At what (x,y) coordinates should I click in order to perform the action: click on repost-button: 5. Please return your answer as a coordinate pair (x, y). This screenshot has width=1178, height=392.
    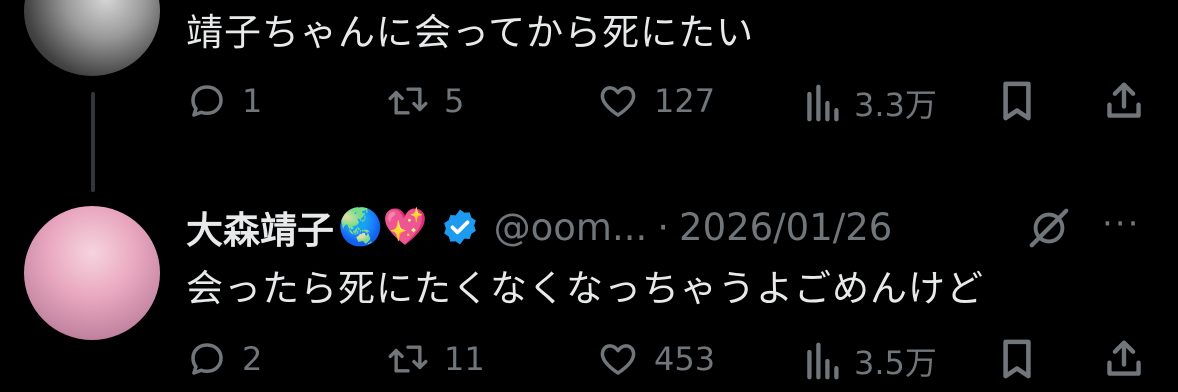
    Looking at the image, I should click on (425, 101).